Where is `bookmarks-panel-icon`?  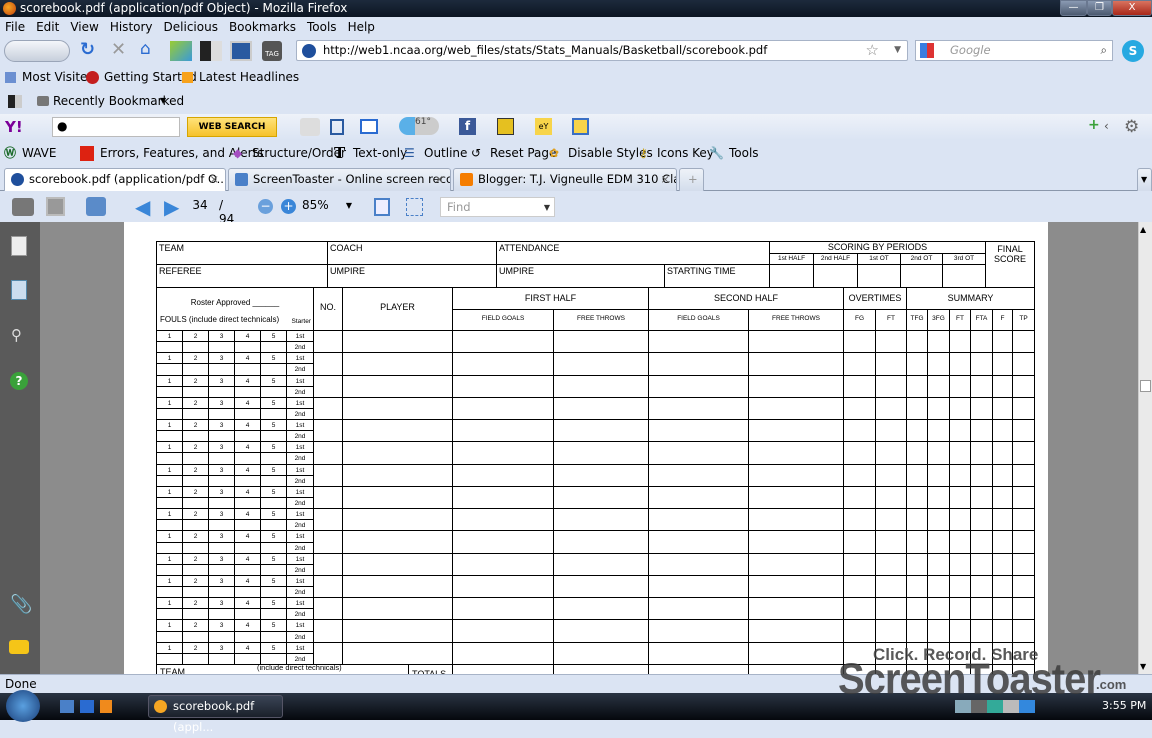
bookmarks-panel-icon is located at coordinates (19, 290).